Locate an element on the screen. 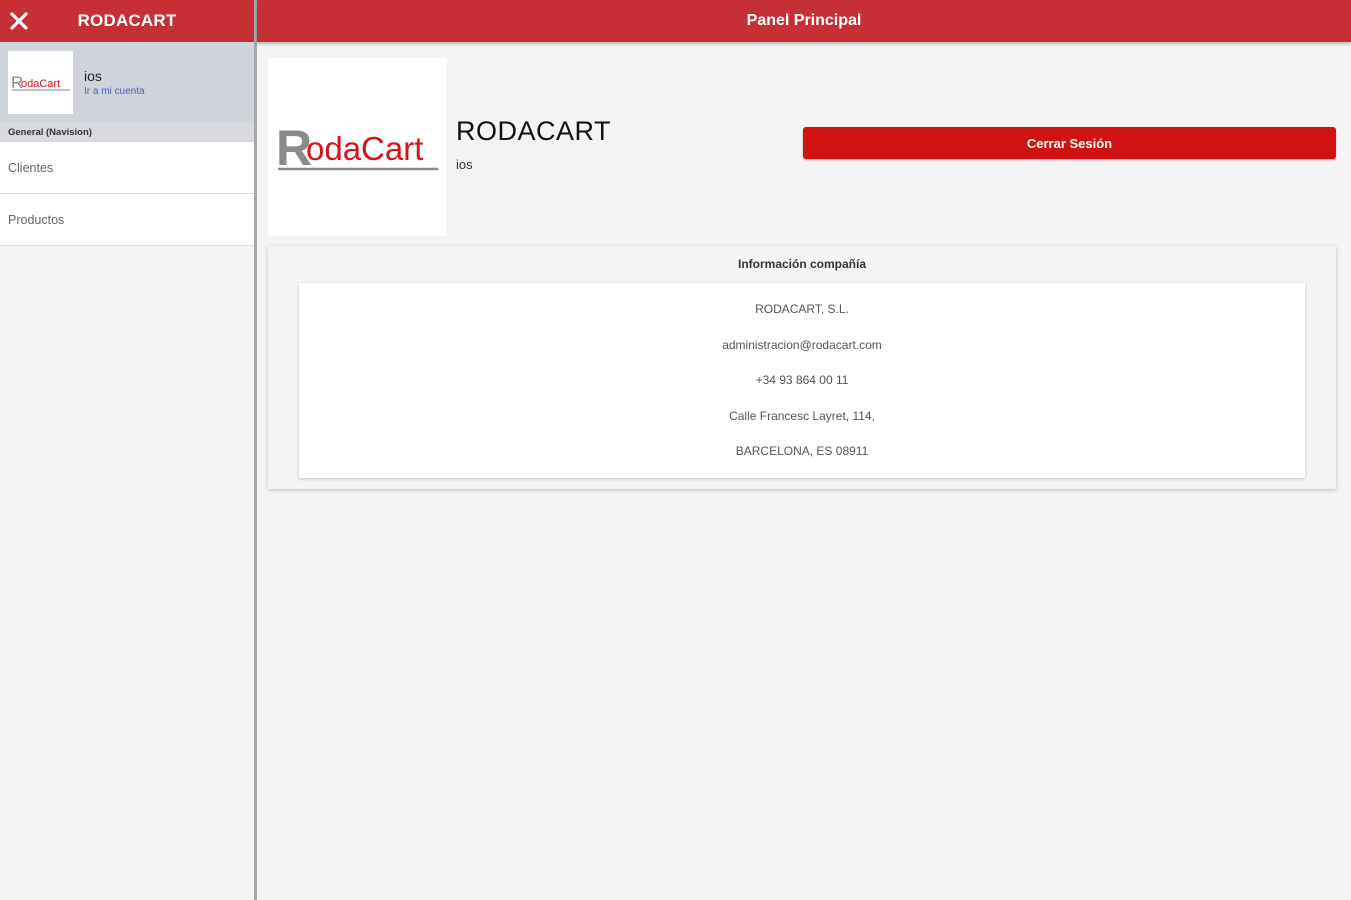 The image size is (1351, 900). rodacart-logo-small: R odaCart is located at coordinates (40, 82).